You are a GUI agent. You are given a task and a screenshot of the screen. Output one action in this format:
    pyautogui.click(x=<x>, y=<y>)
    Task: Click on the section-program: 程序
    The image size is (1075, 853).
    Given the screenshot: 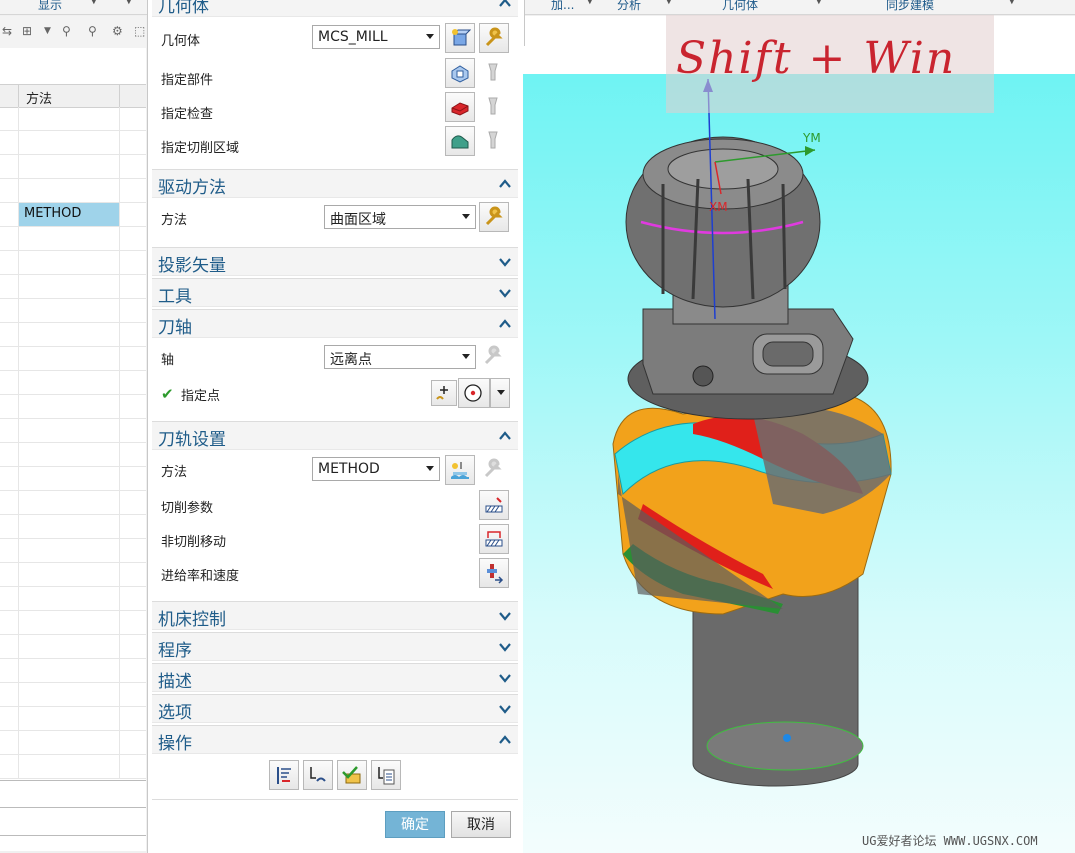 What is the action you would take?
    pyautogui.click(x=335, y=646)
    